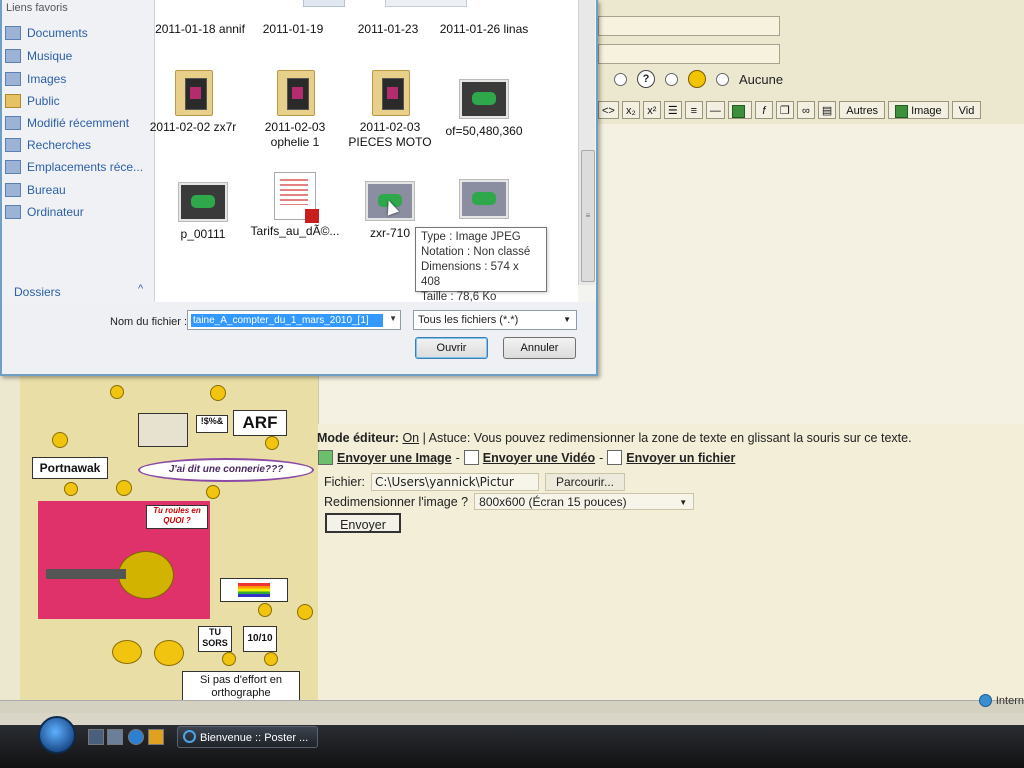 This screenshot has height=768, width=1024. I want to click on rainbow-sign, so click(254, 590).